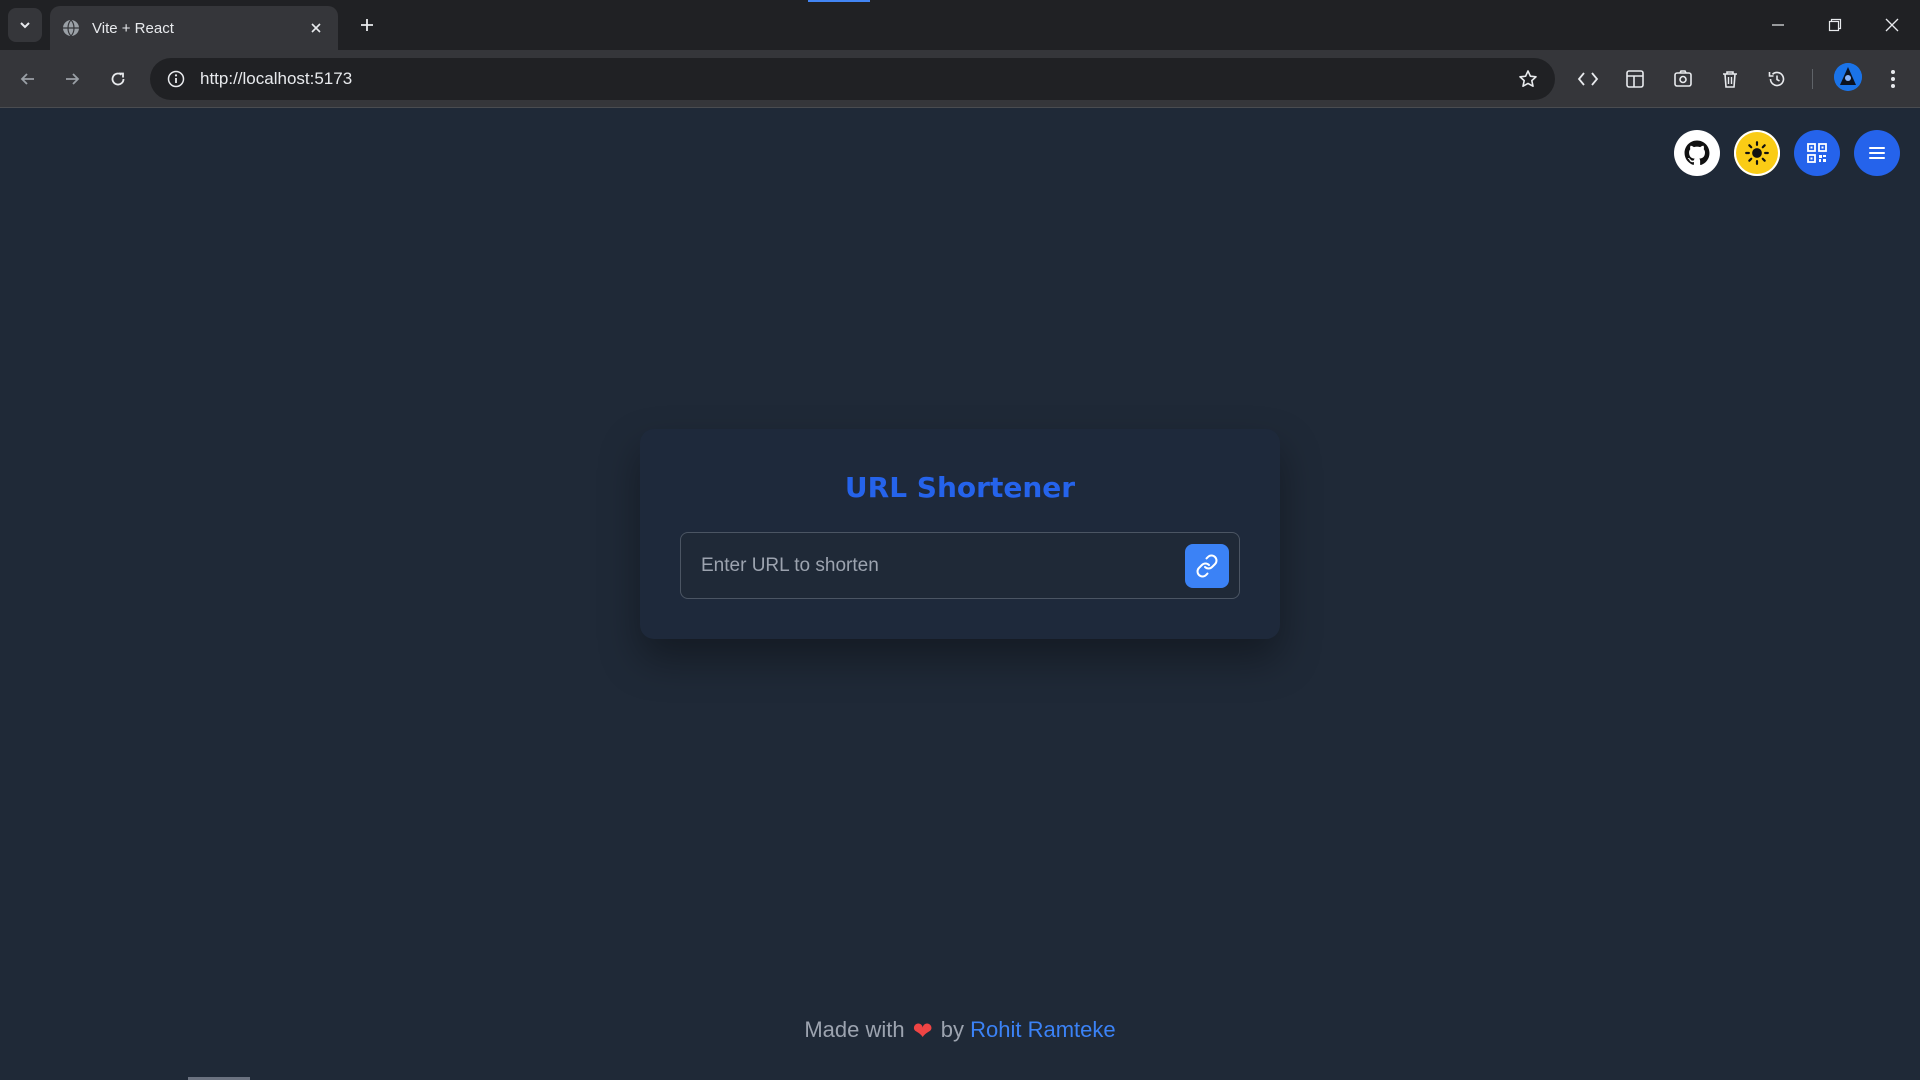  Describe the element at coordinates (1043, 1029) in the screenshot. I see `author-link: Rohit Ramteke` at that location.